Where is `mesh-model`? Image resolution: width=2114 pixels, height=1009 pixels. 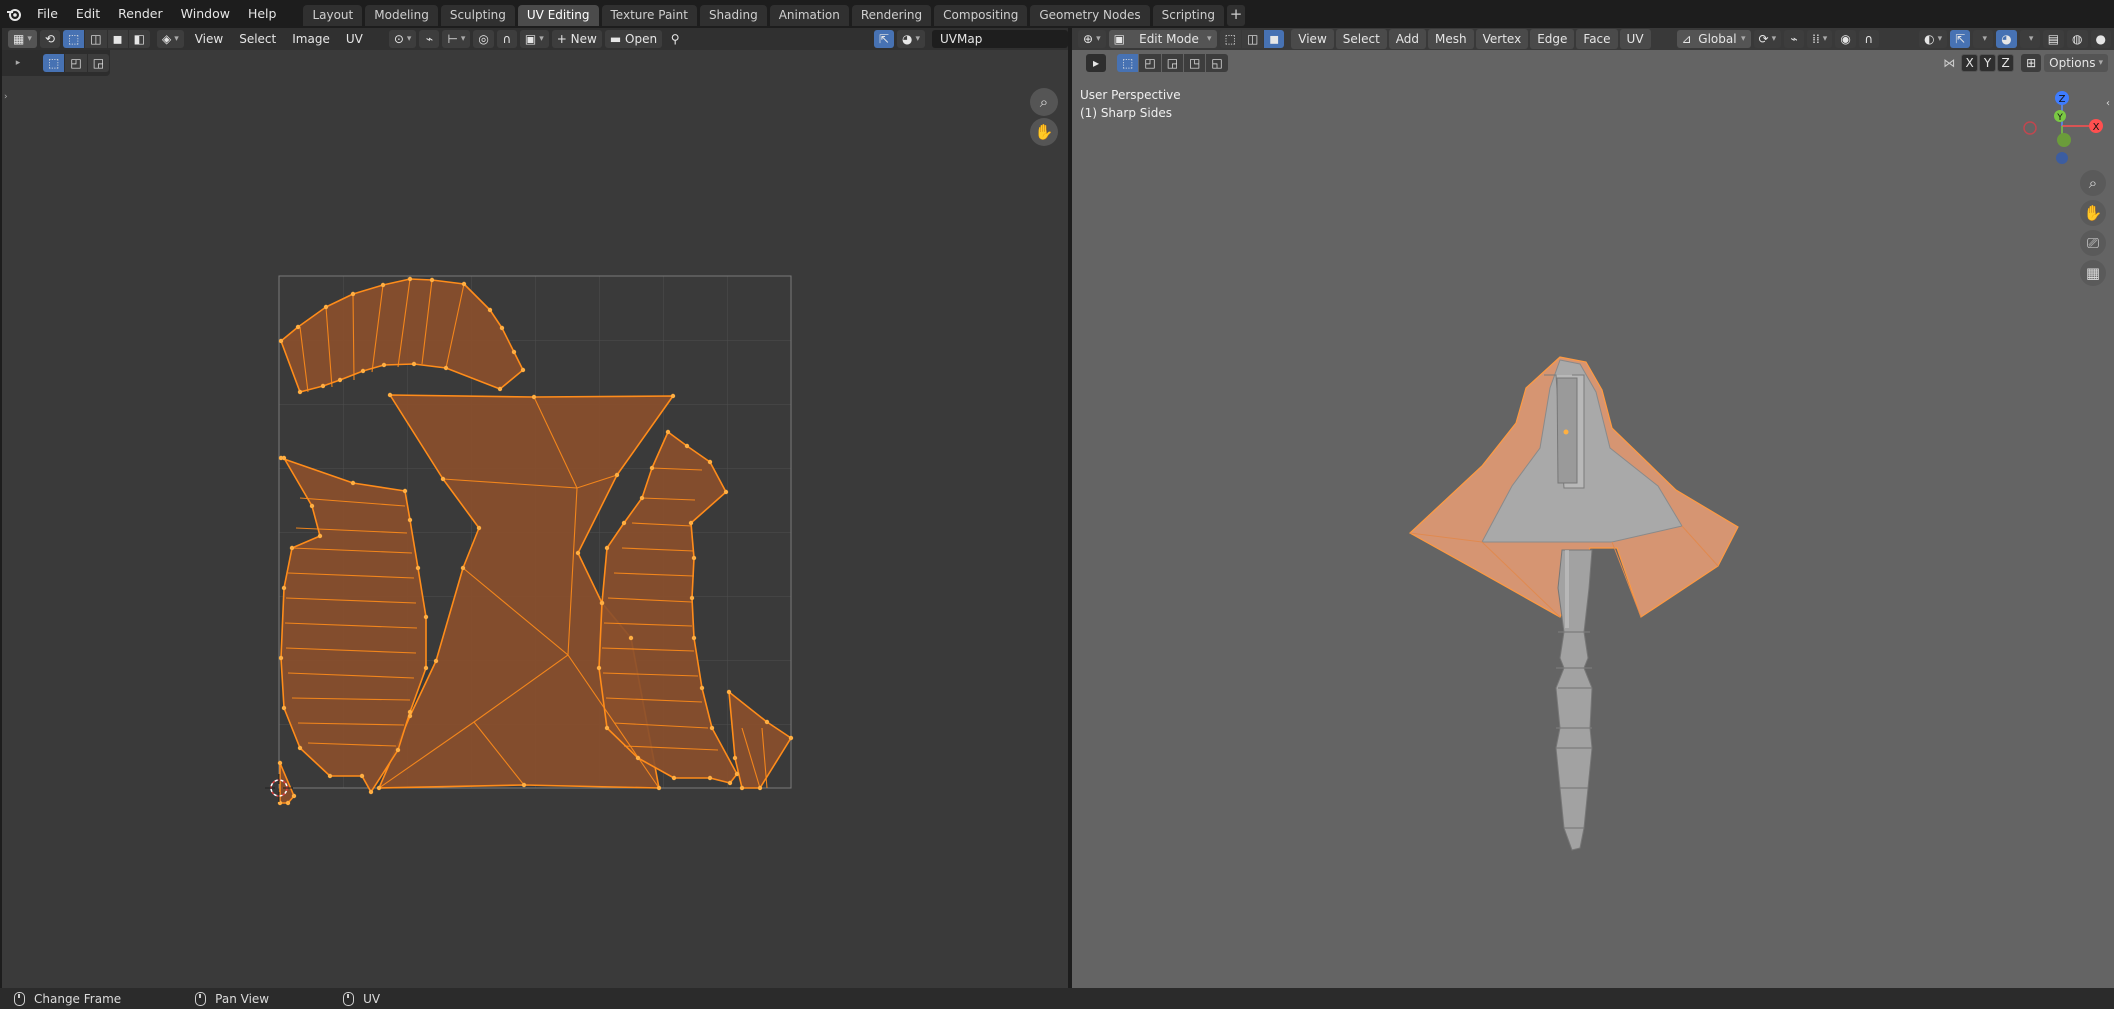
mesh-model is located at coordinates (1573, 603).